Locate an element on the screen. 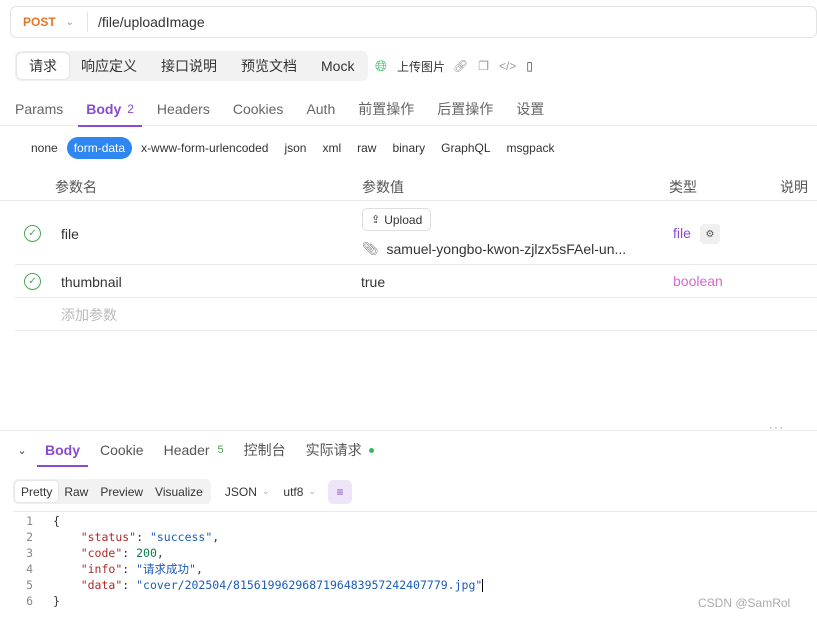 The image size is (817, 619). request-tab: Headers is located at coordinates (183, 109).